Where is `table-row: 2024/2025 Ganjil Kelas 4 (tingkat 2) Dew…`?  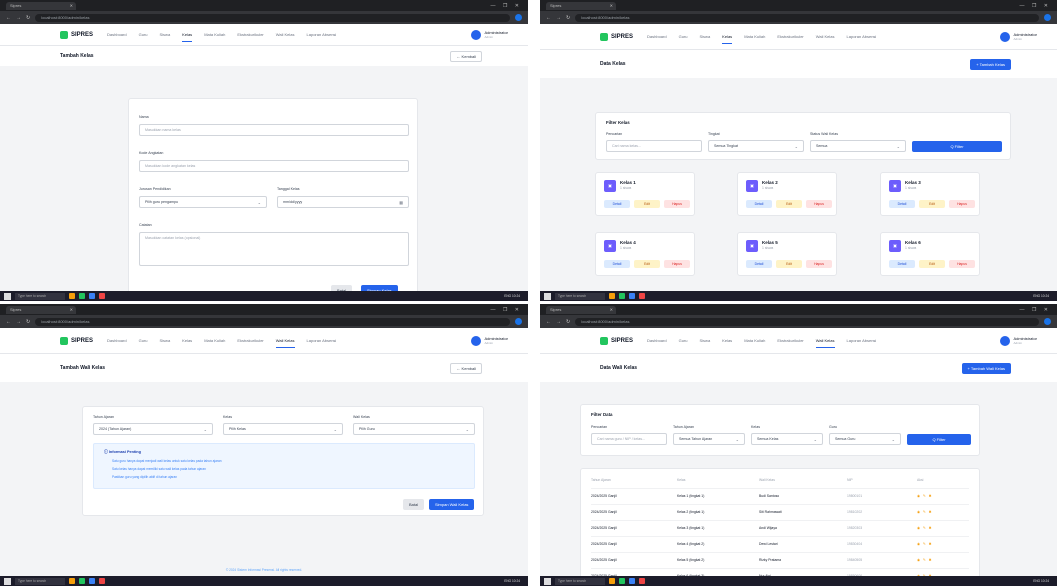 table-row: 2024/2025 Ganjil Kelas 4 (tingkat 2) Dew… is located at coordinates (780, 545).